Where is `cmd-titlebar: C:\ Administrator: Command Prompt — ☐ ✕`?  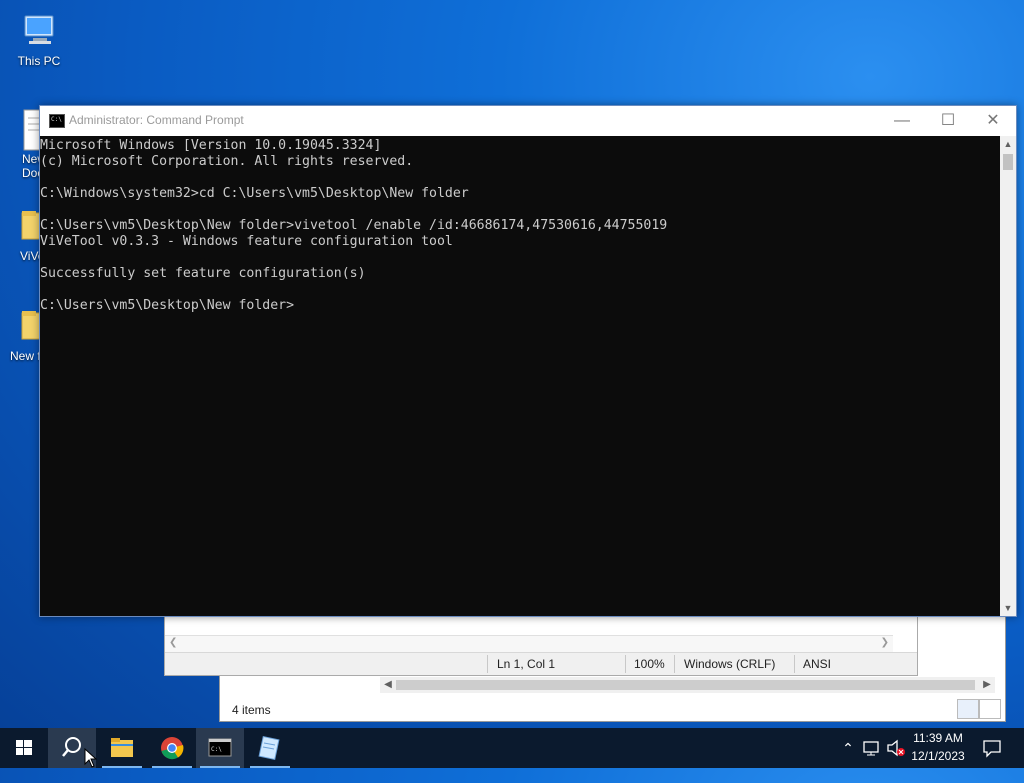 cmd-titlebar: C:\ Administrator: Command Prompt — ☐ ✕ is located at coordinates (528, 120).